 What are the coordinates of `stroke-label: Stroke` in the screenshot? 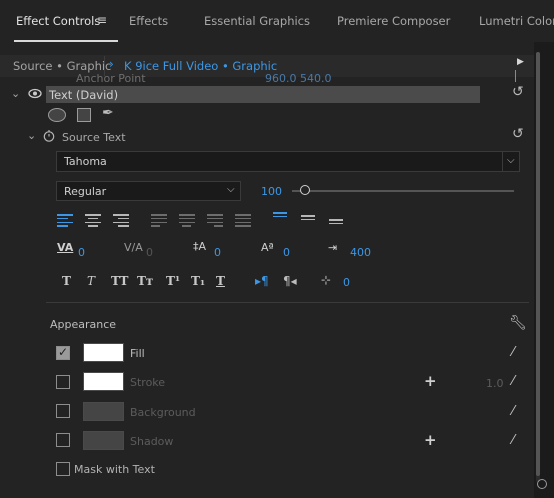 It's located at (148, 382).